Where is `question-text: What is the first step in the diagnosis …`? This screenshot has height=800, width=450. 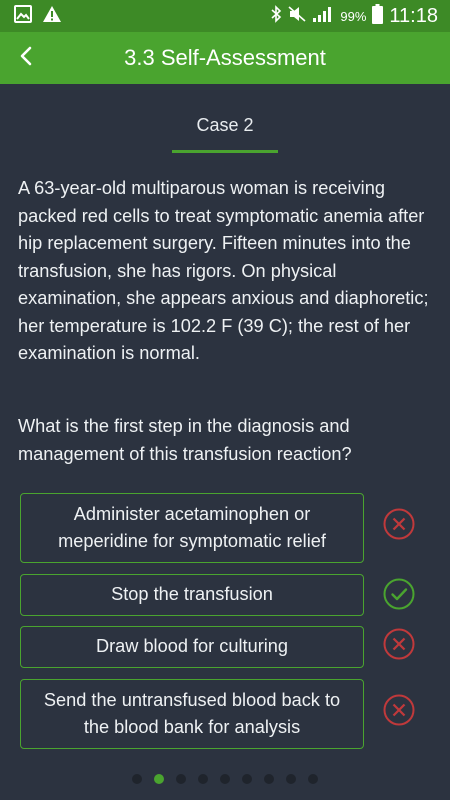
question-text: What is the first step in the diagnosis … is located at coordinates (185, 440).